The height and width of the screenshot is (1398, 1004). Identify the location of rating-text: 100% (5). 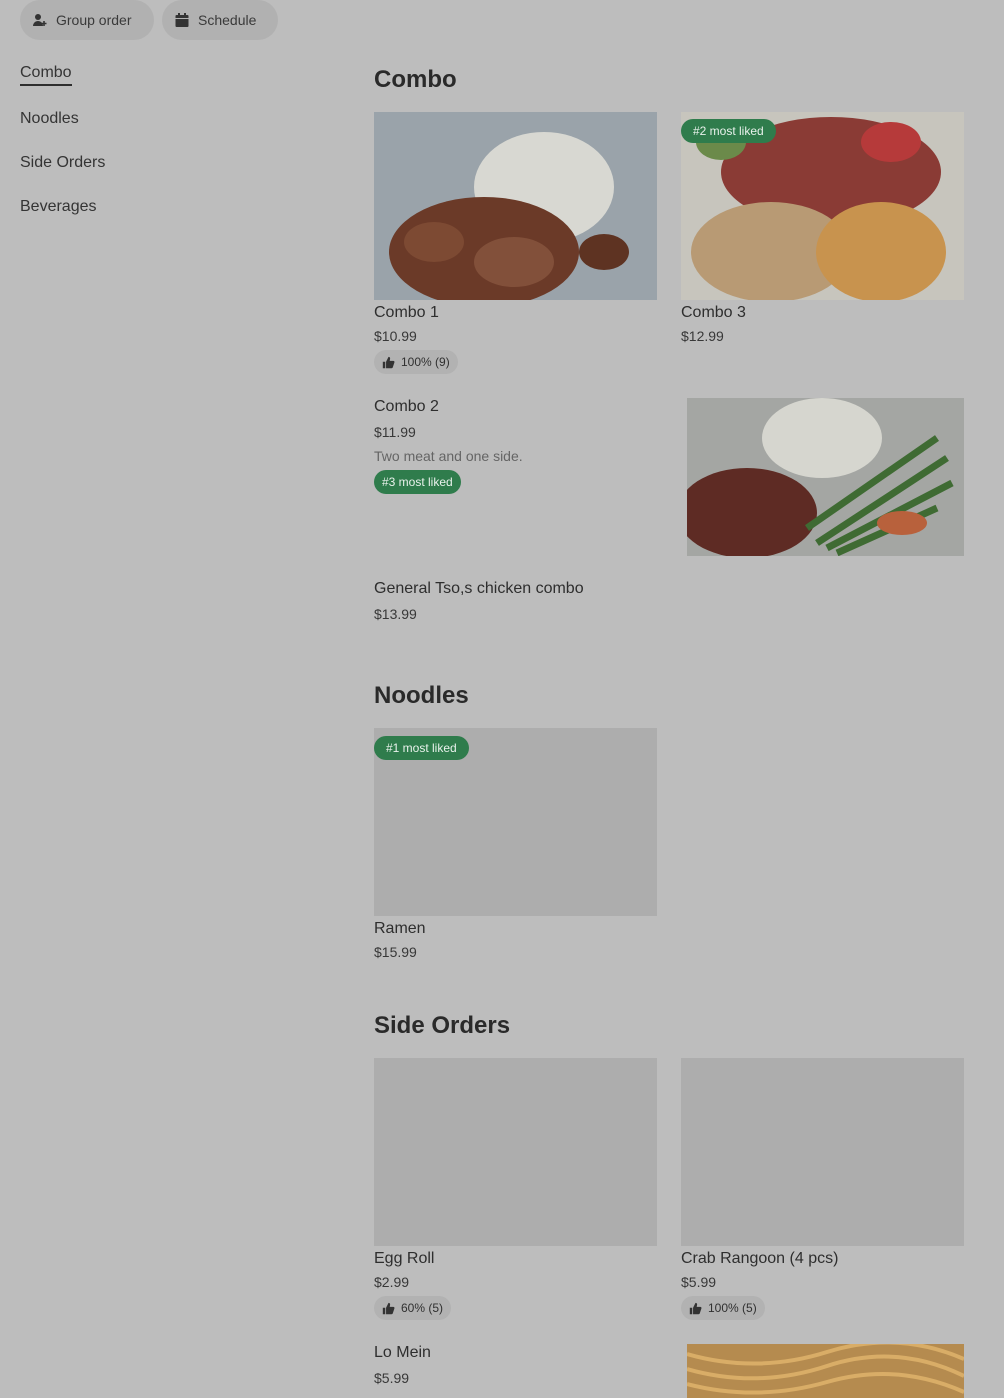
(732, 1308).